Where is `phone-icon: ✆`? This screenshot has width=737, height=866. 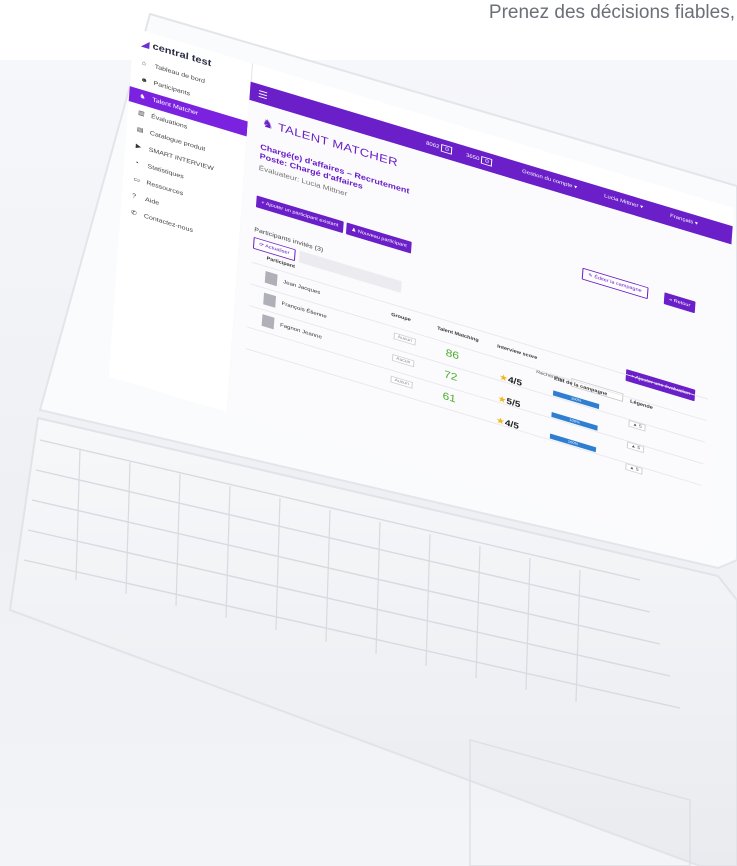 phone-icon: ✆ is located at coordinates (133, 213).